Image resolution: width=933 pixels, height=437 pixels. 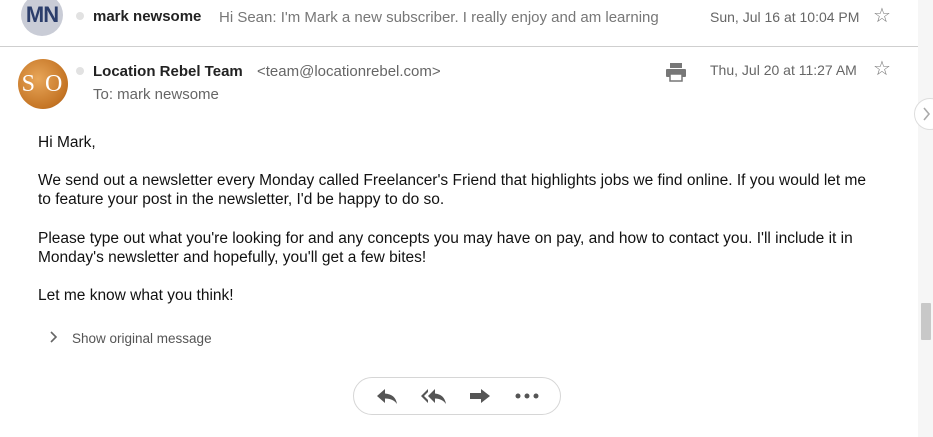 I want to click on show-original-toggle: Show original message, so click(x=131, y=338).